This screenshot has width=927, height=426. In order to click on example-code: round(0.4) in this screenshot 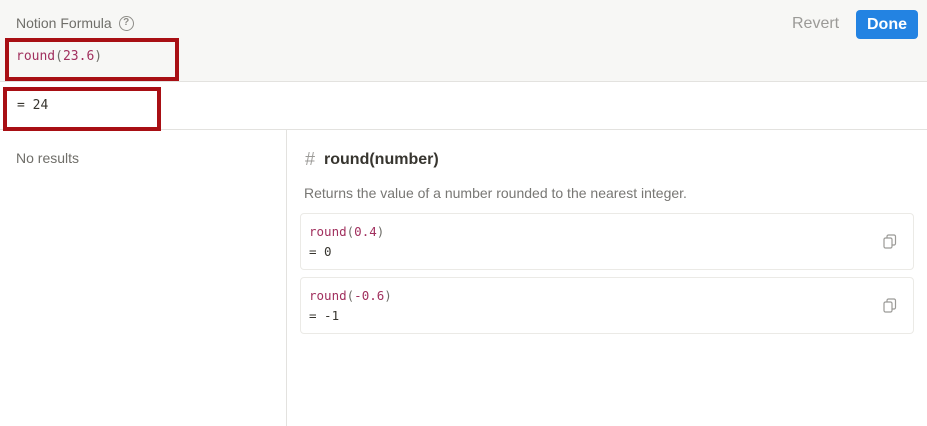, I will do `click(346, 231)`.